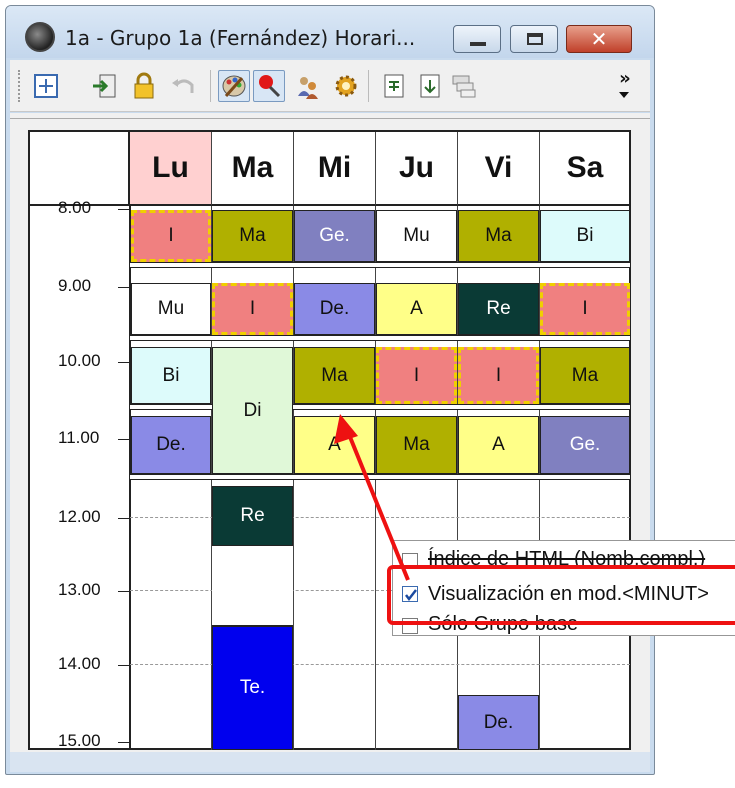 The width and height of the screenshot is (735, 788). I want to click on app-icon, so click(40, 37).